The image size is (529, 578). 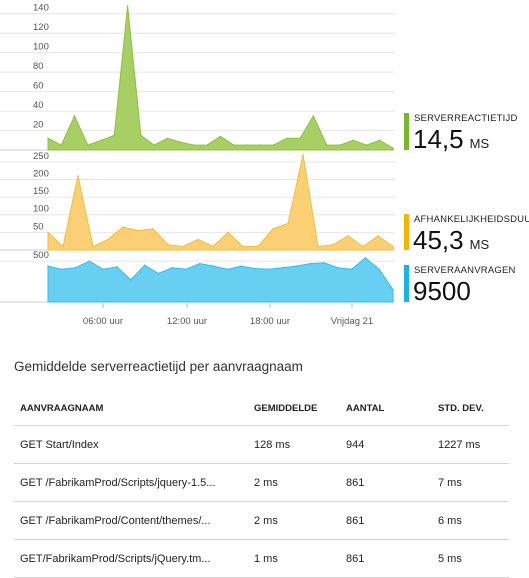 What do you see at coordinates (294, 558) in the screenshot?
I see `cell-average: 1 ms` at bounding box center [294, 558].